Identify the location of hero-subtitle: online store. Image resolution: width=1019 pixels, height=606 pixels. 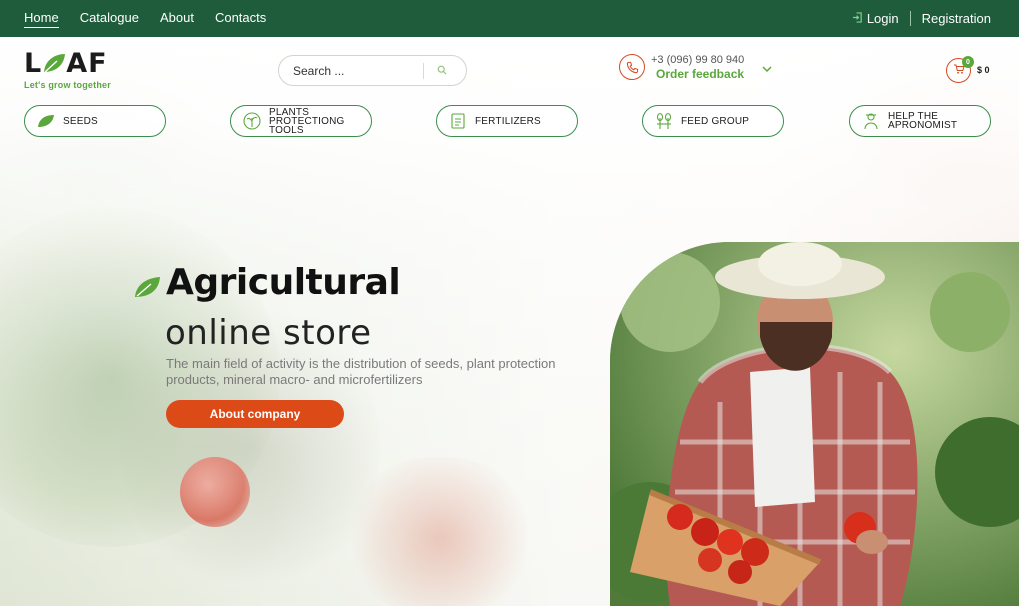
(268, 333).